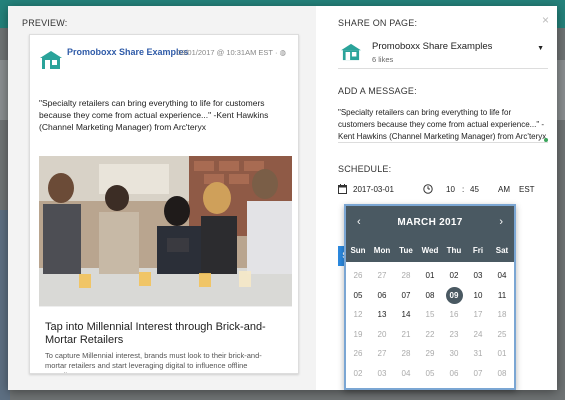  I want to click on day-number: 19, so click(358, 334).